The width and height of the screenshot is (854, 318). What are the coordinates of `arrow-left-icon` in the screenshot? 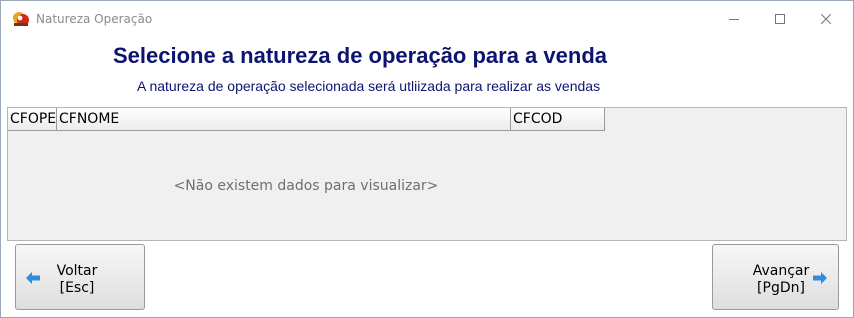 It's located at (33, 278).